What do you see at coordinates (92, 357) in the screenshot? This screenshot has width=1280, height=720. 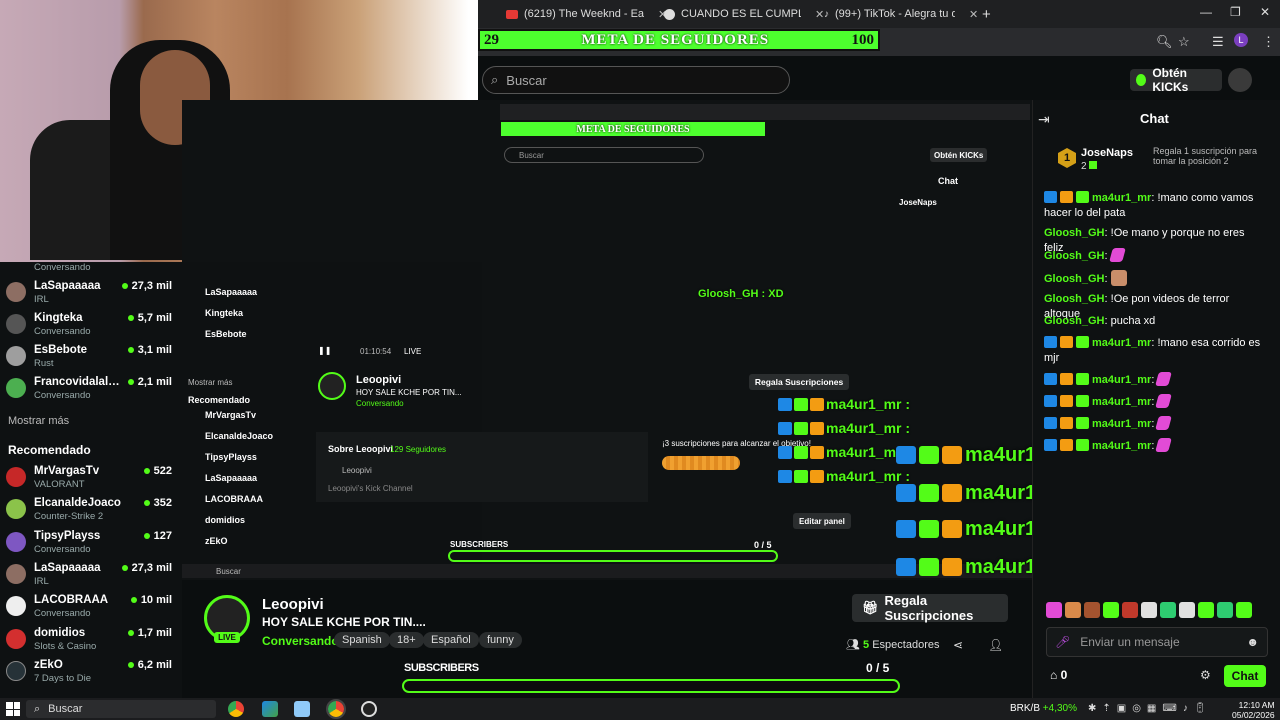 I see `sidebar-item-esbebote: EsBebote Rust 3,1 mil` at bounding box center [92, 357].